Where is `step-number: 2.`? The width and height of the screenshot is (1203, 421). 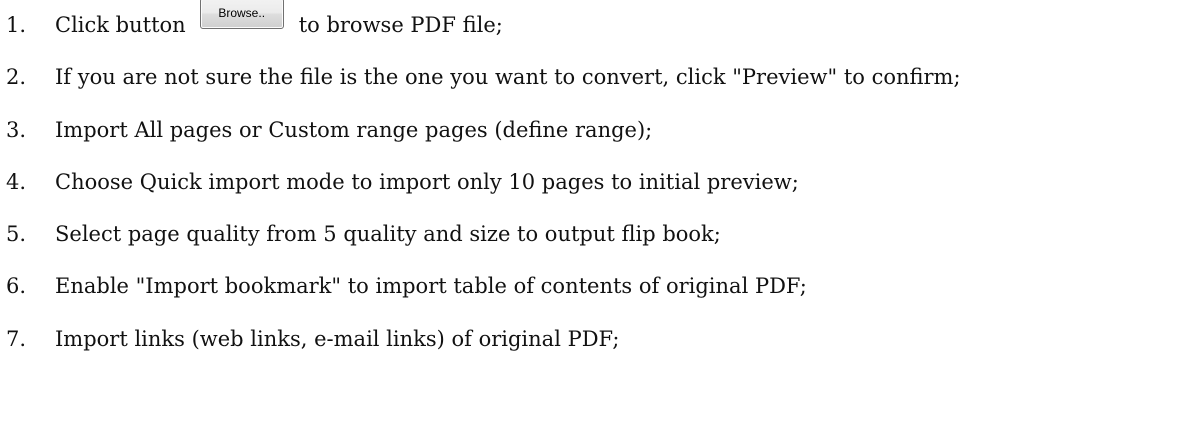
step-number: 2. is located at coordinates (16, 77).